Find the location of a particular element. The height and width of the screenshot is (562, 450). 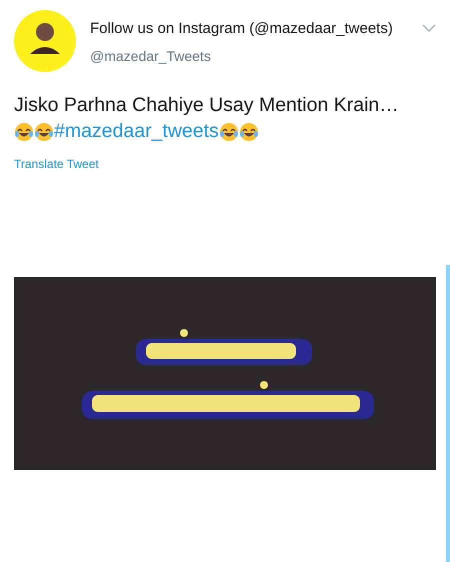

avatar is located at coordinates (45, 41).